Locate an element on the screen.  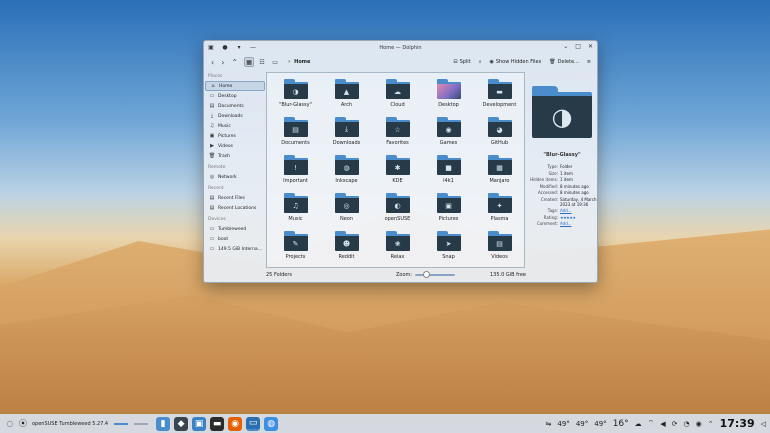
folder-item: ☻ Reddit is located at coordinates (346, 250).